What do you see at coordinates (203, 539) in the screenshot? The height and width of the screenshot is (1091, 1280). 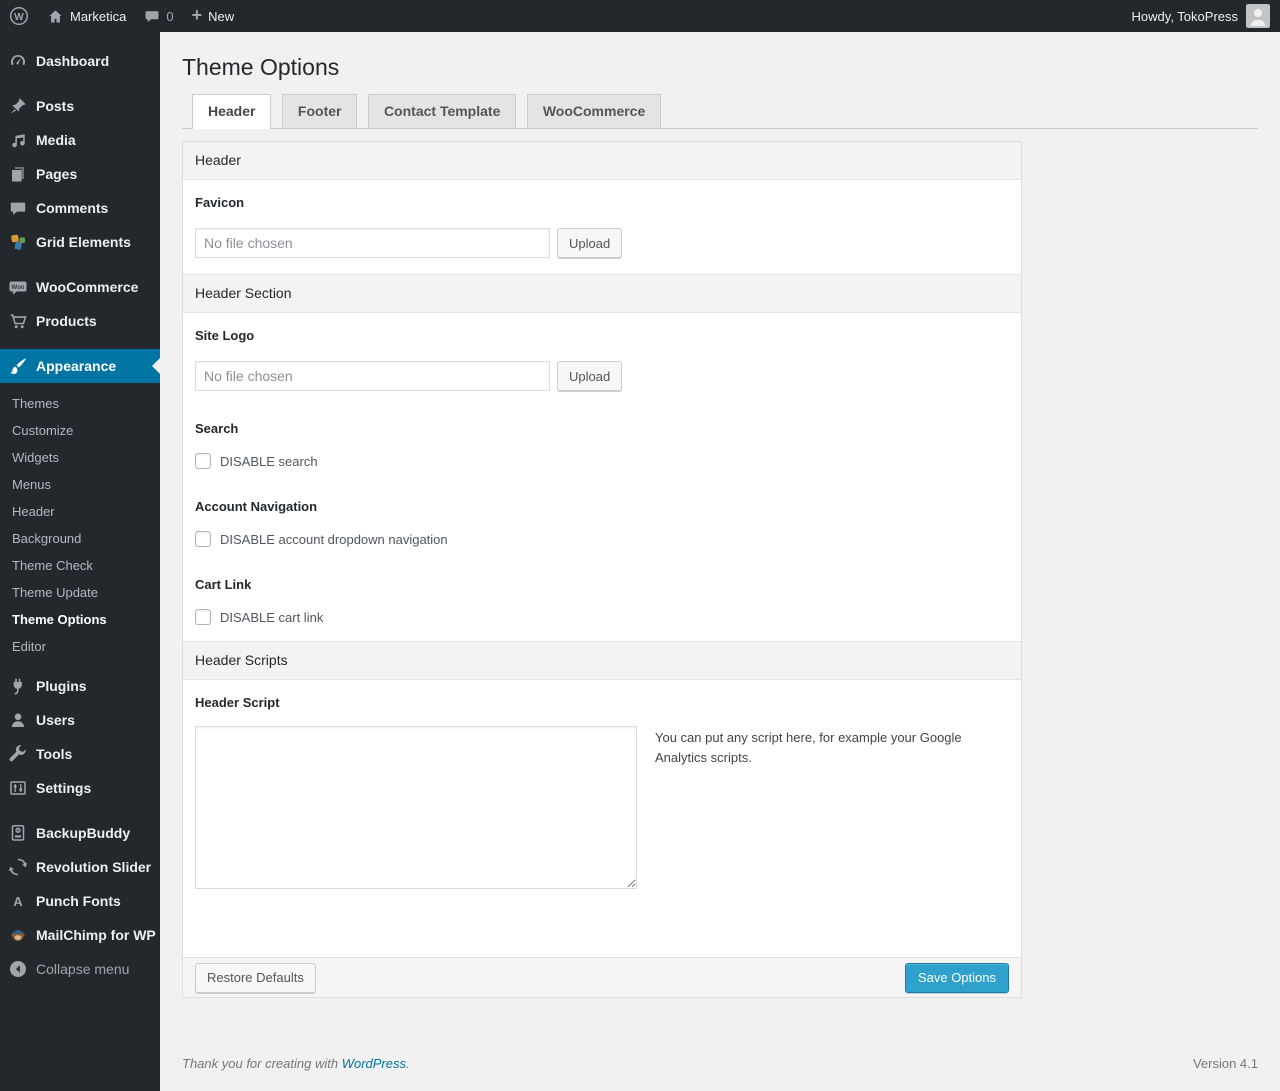 I see `disable-account-nav-checkbox` at bounding box center [203, 539].